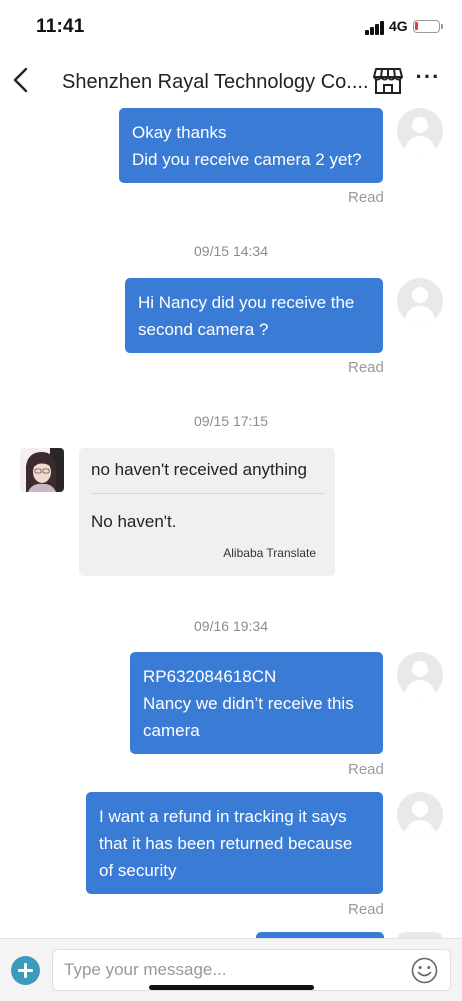 Image resolution: width=462 pixels, height=1001 pixels. I want to click on chat-header: Shenzhen Rayal Technology Co.... ···, so click(231, 81).